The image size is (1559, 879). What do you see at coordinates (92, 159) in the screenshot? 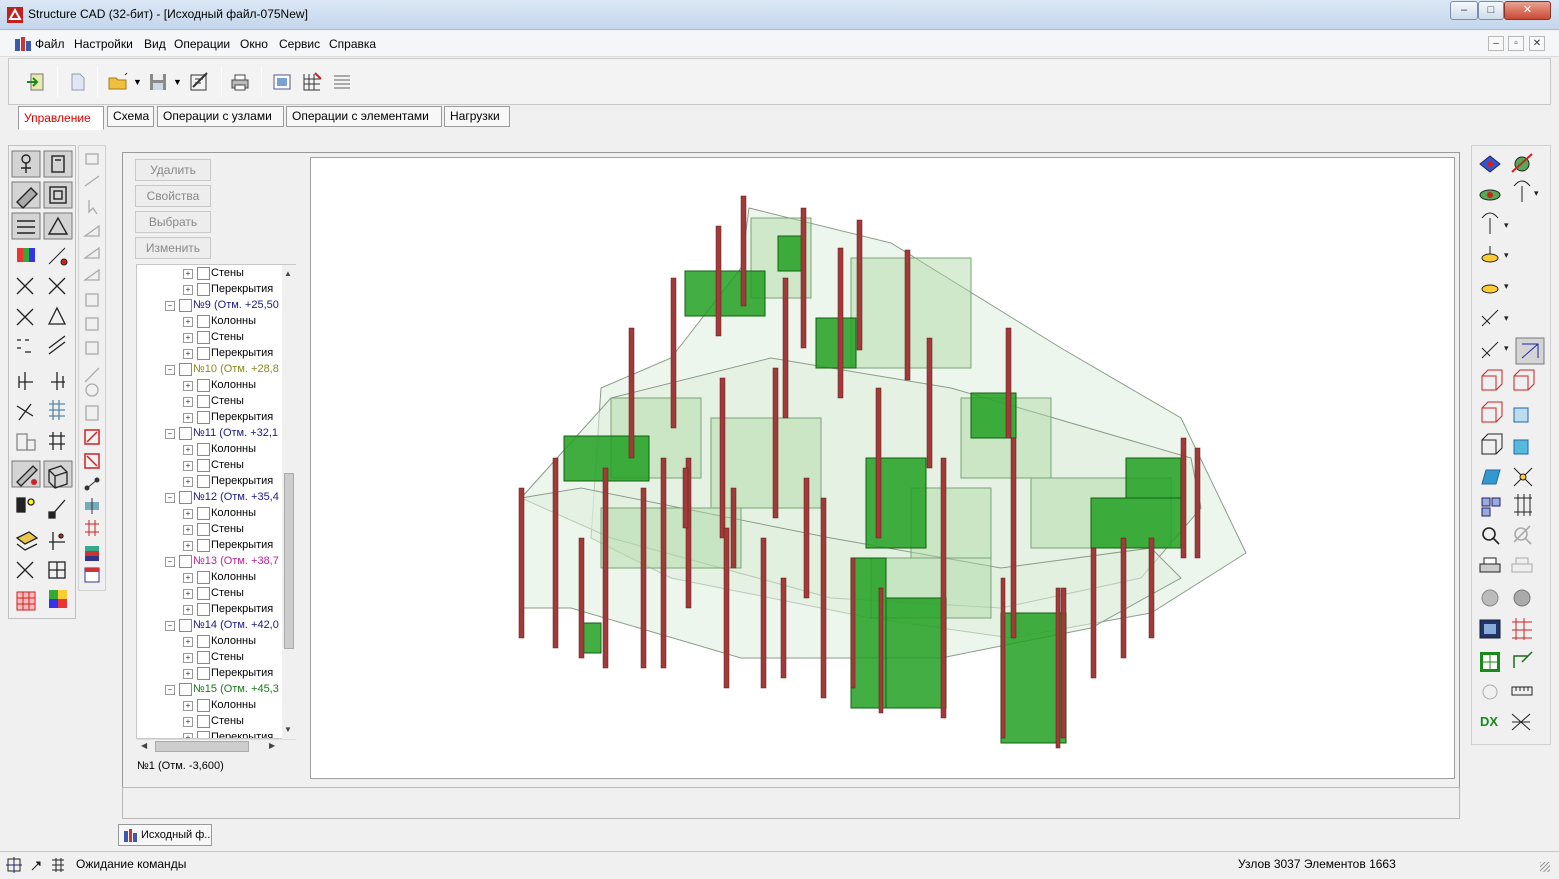
I see `copy-disabled-icon` at bounding box center [92, 159].